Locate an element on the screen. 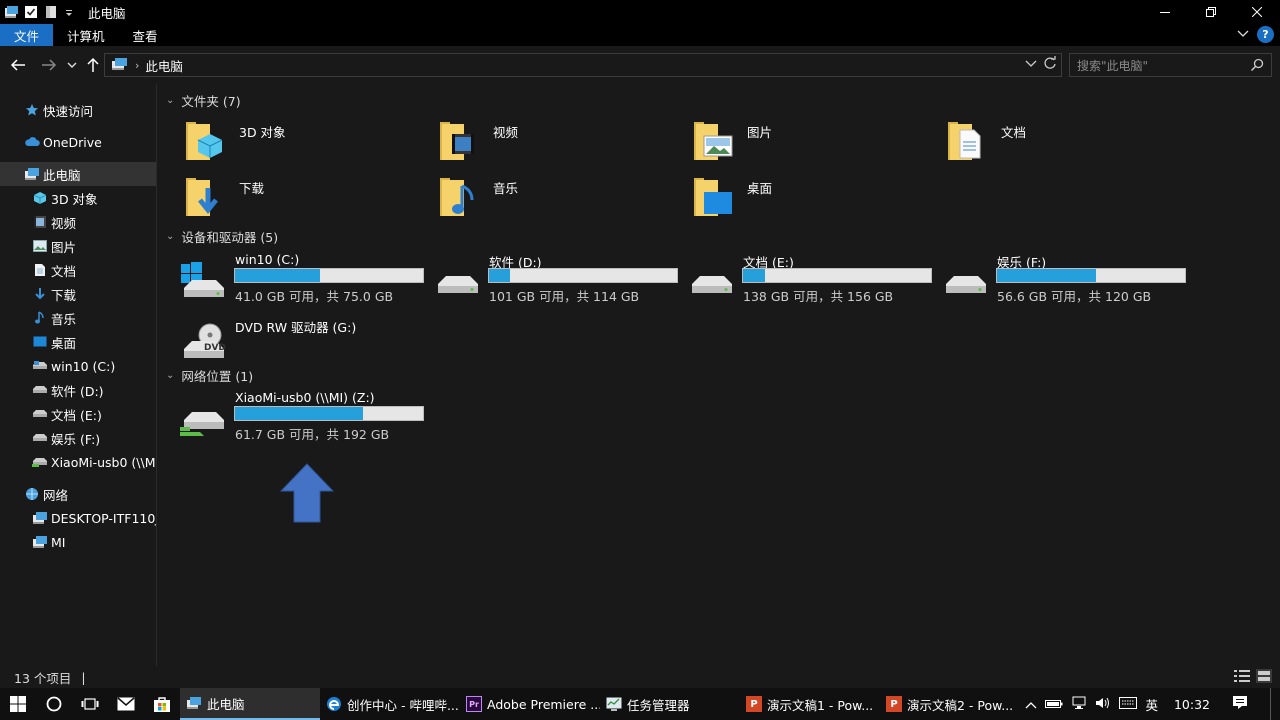 The image size is (1280, 720). tab-file: 文件 is located at coordinates (27, 35).